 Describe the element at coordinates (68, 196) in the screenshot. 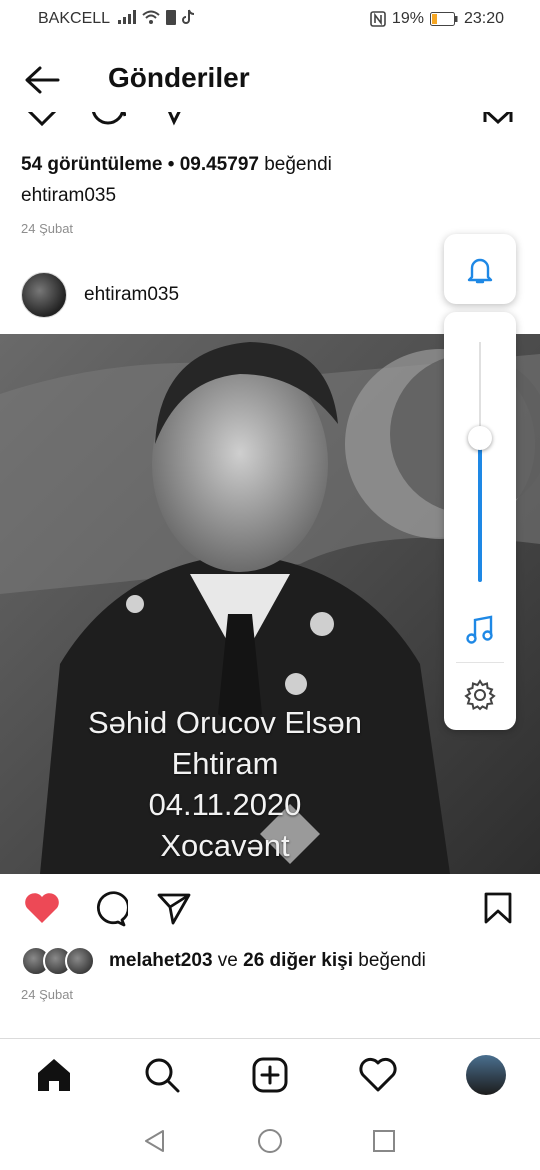

I see `previous-post-caption-user: ehtiram035` at that location.